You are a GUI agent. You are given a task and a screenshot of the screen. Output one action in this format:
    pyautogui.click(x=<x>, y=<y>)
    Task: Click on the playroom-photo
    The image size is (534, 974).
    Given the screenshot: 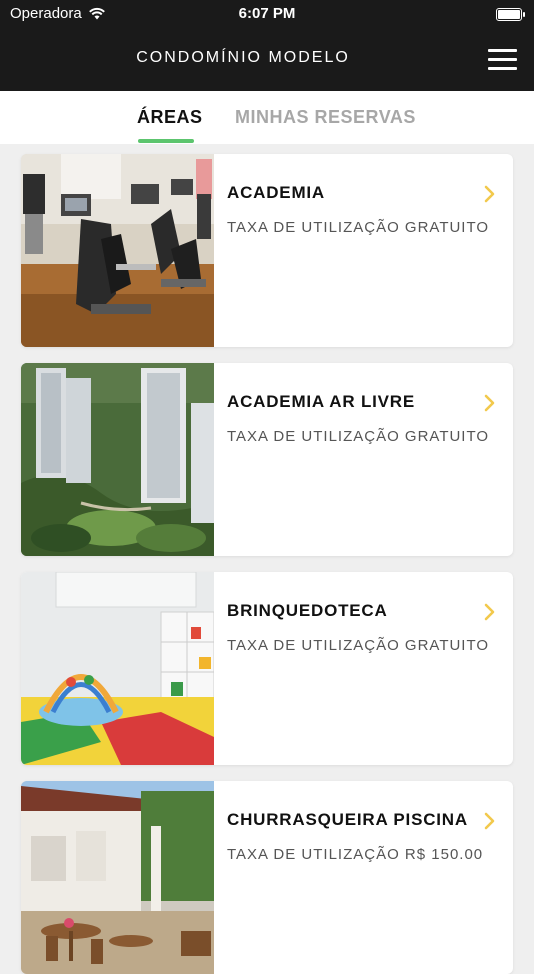 What is the action you would take?
    pyautogui.click(x=117, y=668)
    